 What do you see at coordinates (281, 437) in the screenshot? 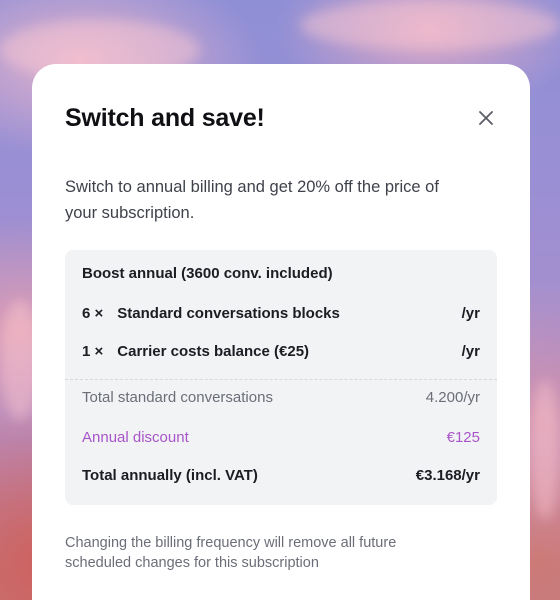
I see `annual-discount-row: Annual discount €125` at bounding box center [281, 437].